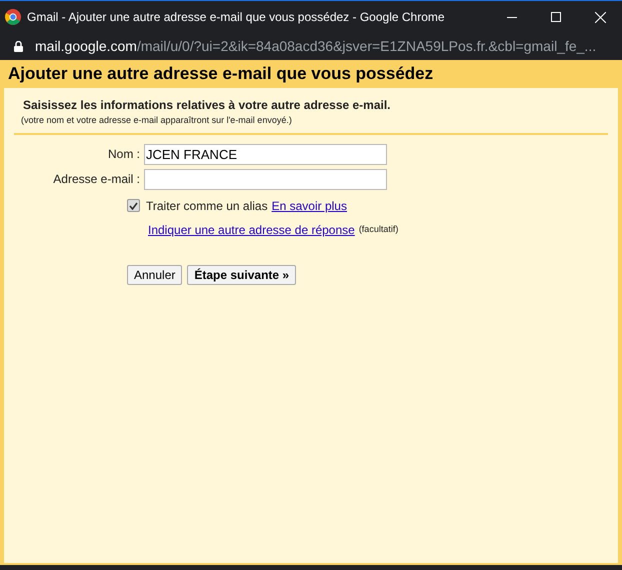 The width and height of the screenshot is (622, 570). Describe the element at coordinates (221, 74) in the screenshot. I see `dialog-title: Ajouter une autre adresse e-mail que vous possédez` at that location.